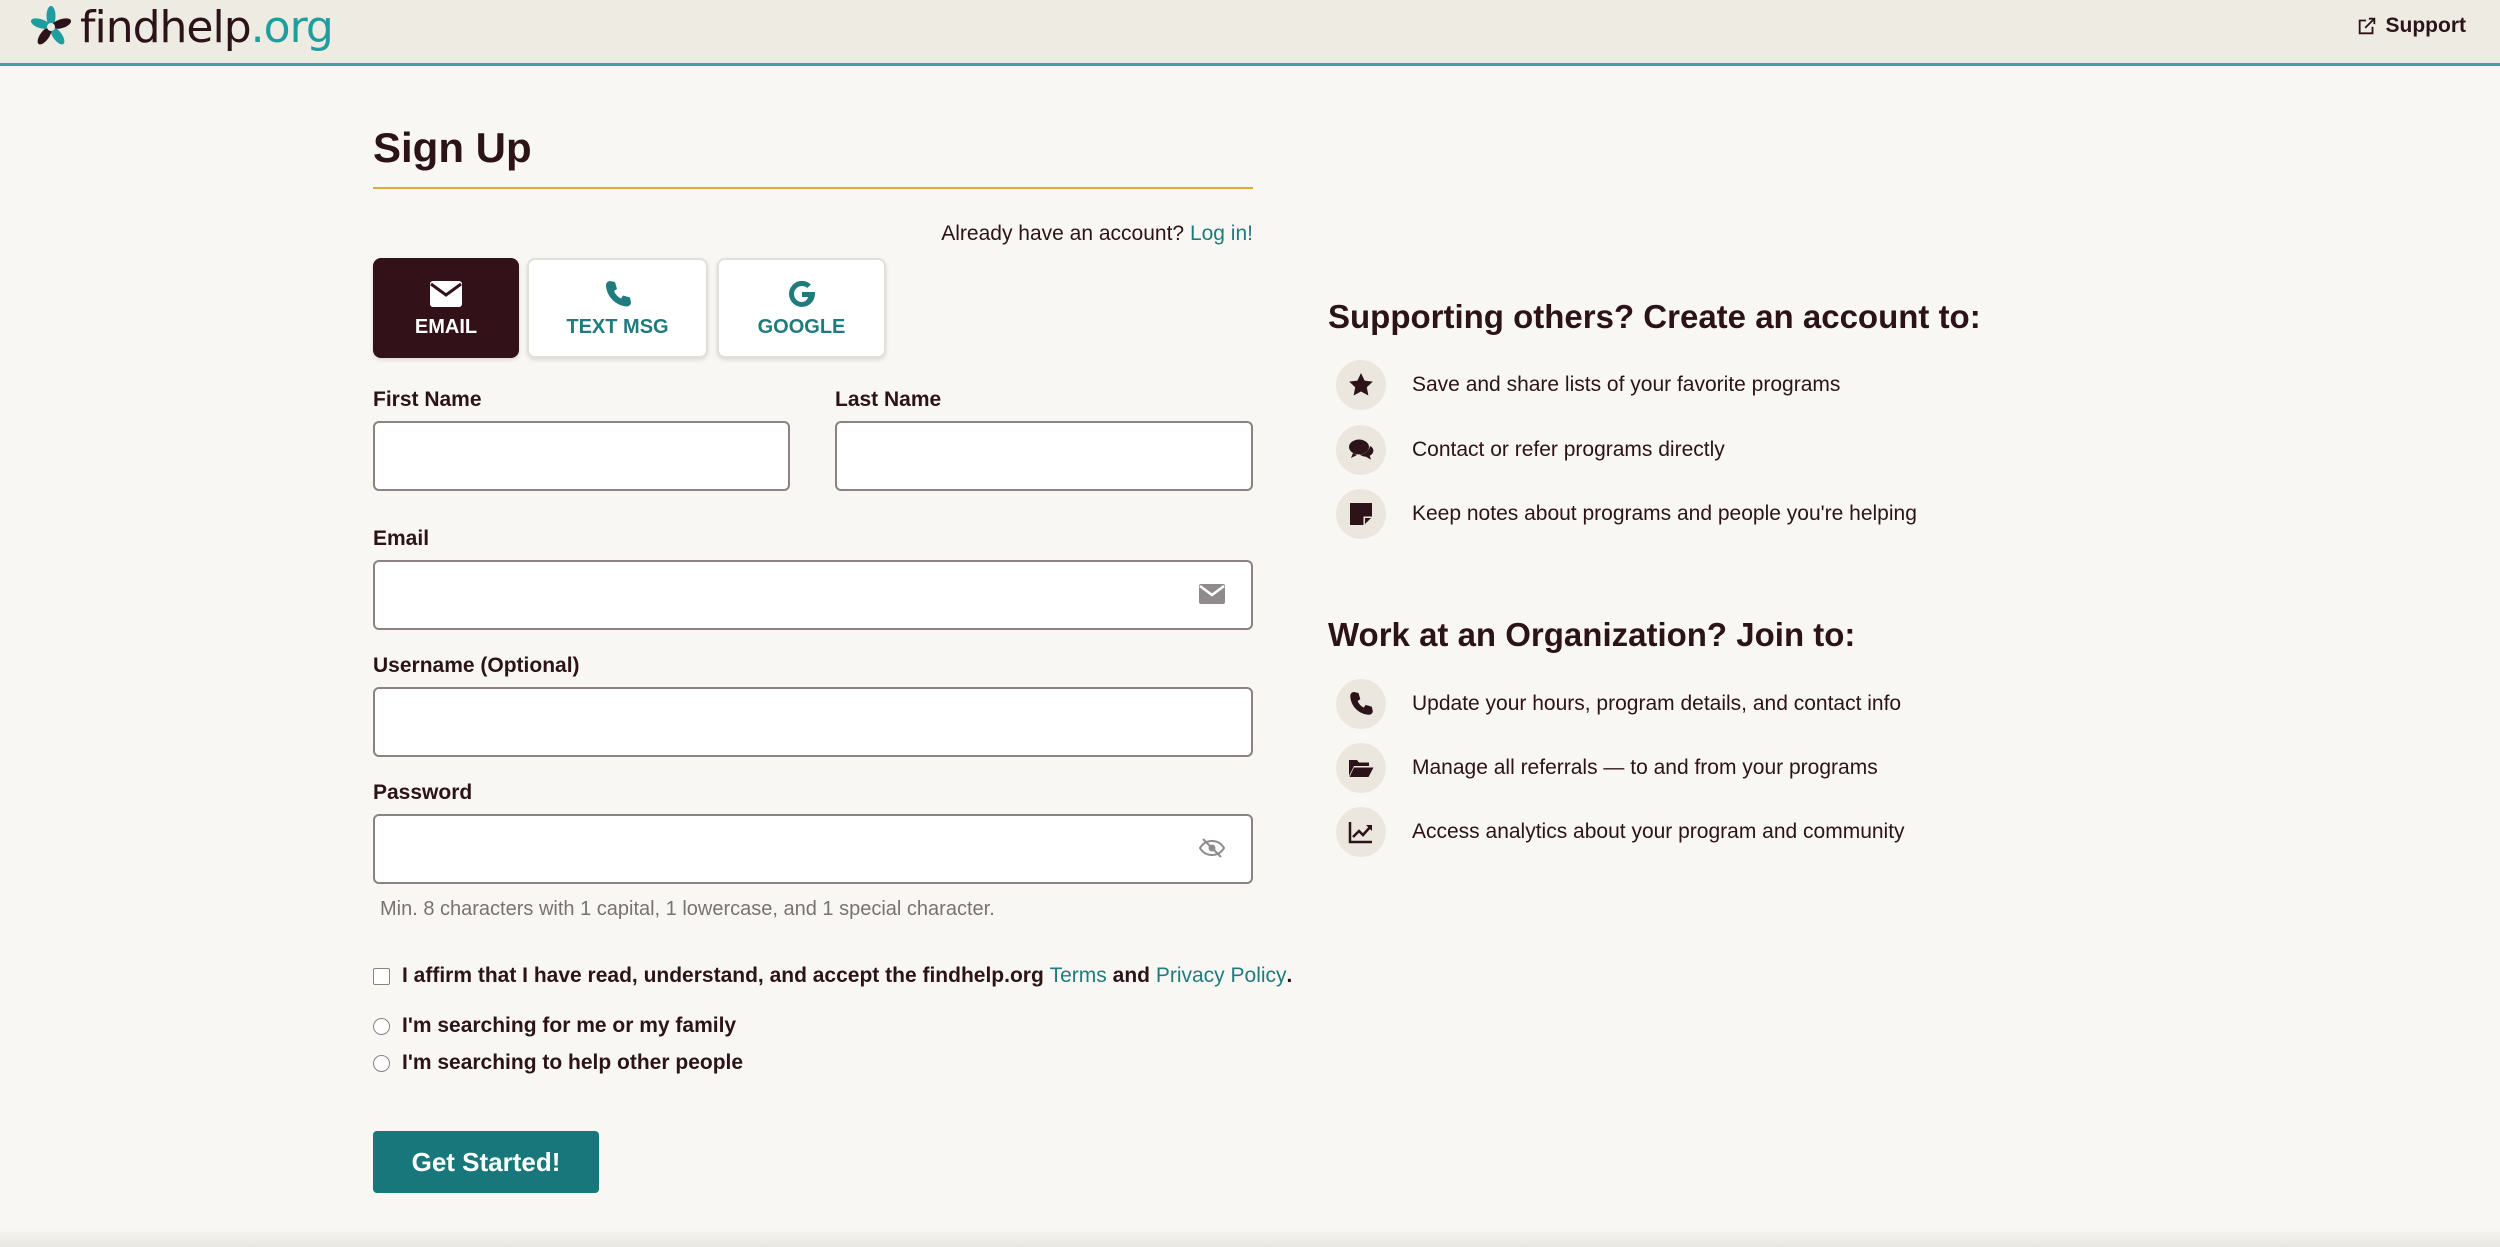 The height and width of the screenshot is (1247, 2500). I want to click on benefit-item: Contact or refer programs directly, so click(1530, 450).